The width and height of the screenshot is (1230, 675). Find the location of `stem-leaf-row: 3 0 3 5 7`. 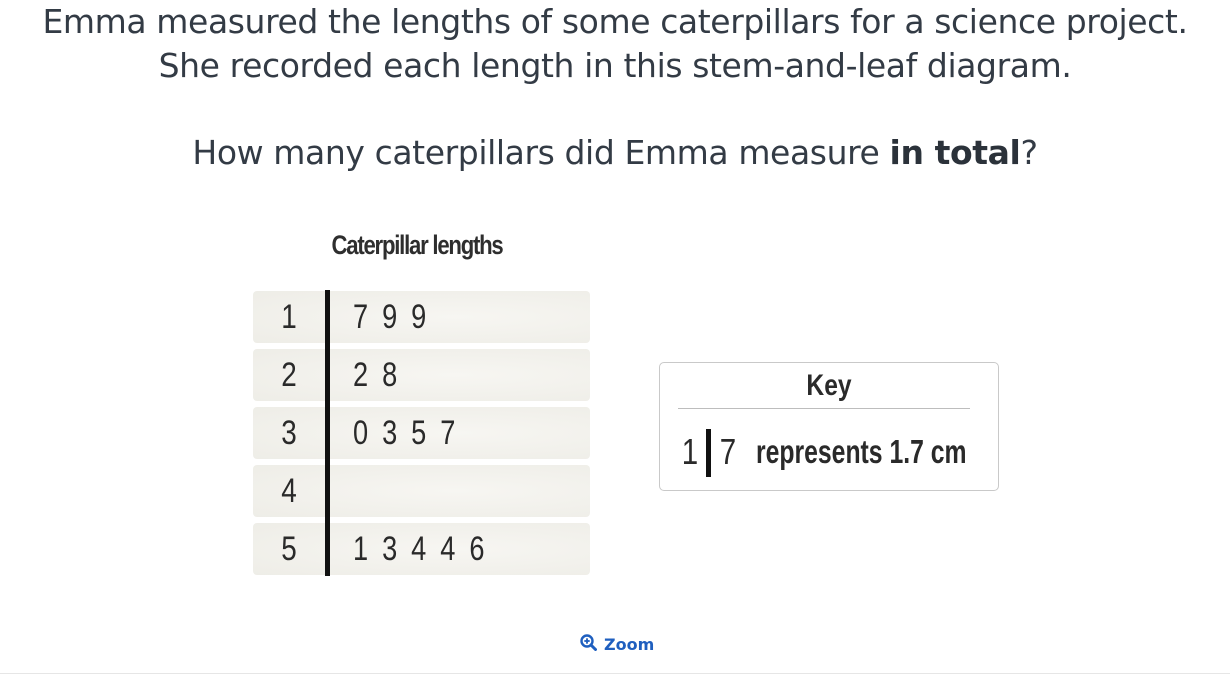

stem-leaf-row: 3 0 3 5 7 is located at coordinates (421, 433).